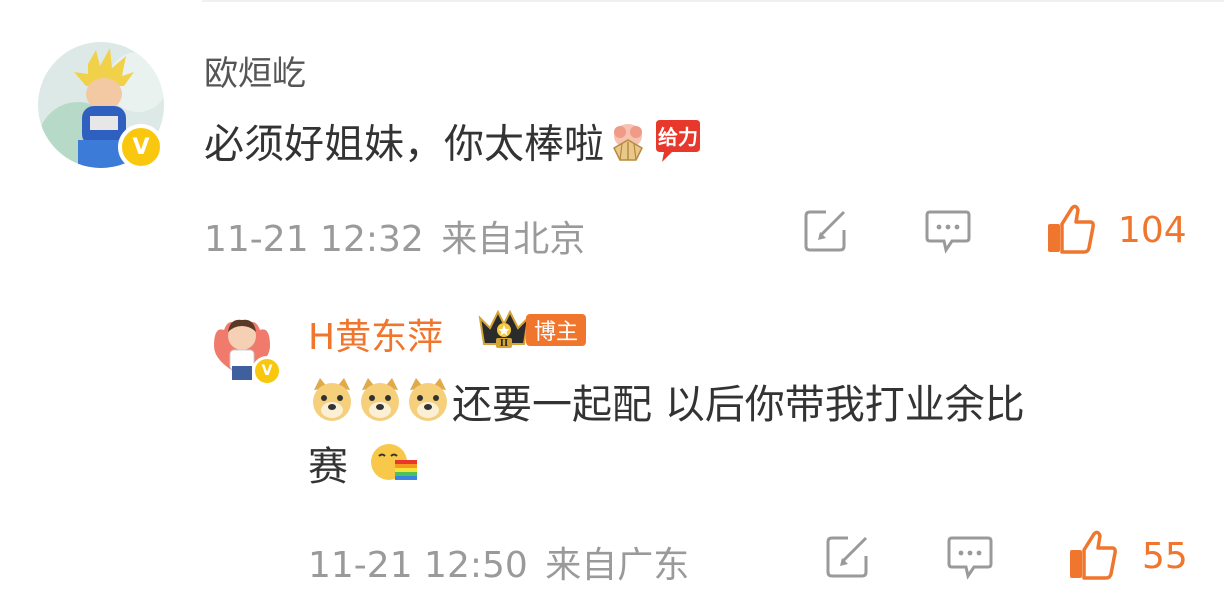  Describe the element at coordinates (713, 1) in the screenshot. I see `top-divider` at that location.